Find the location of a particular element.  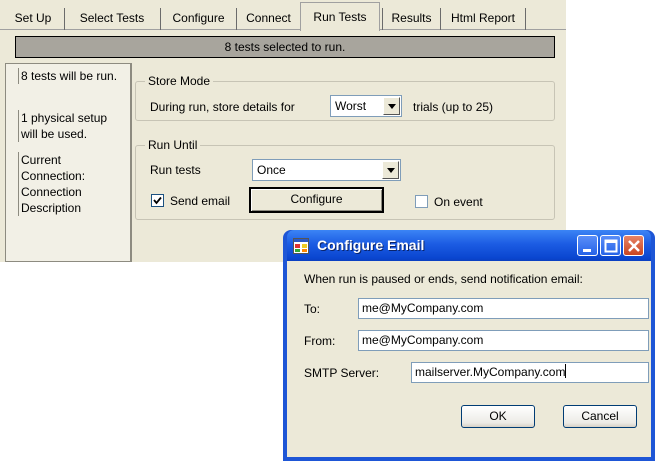

store-mode-select: Worst is located at coordinates (366, 106).